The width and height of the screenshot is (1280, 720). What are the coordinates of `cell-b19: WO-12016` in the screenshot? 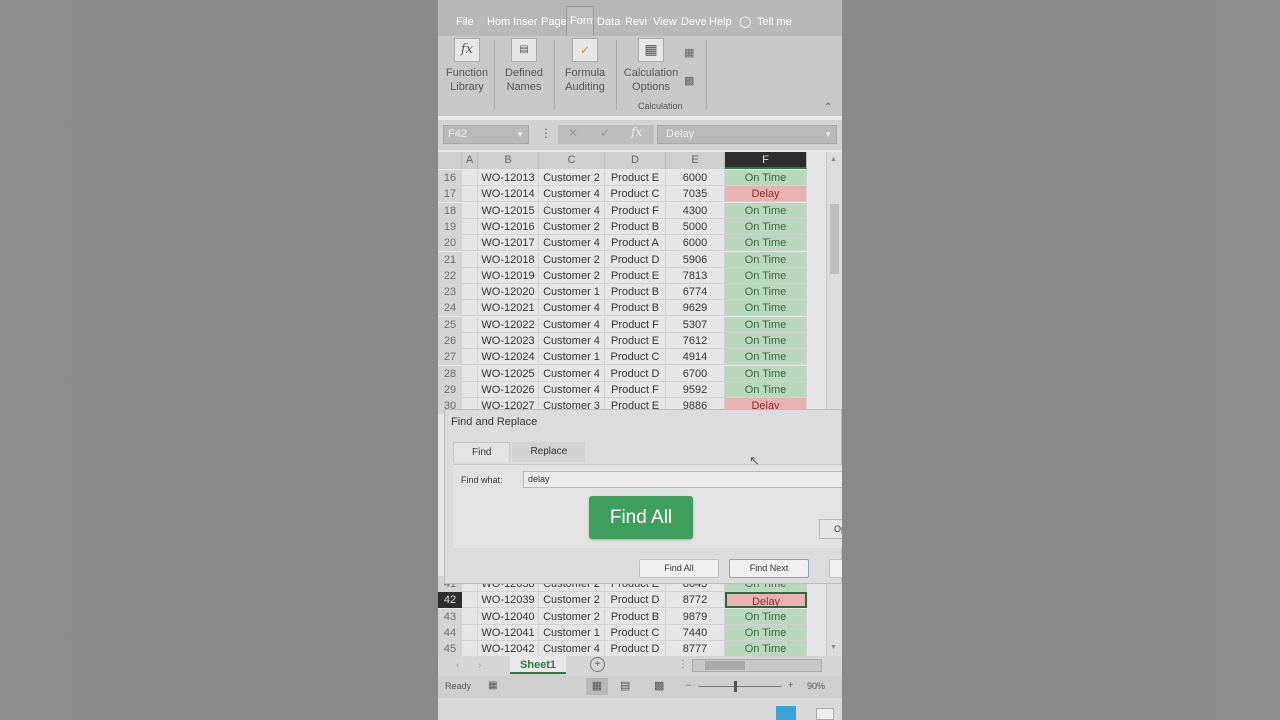 It's located at (508, 226).